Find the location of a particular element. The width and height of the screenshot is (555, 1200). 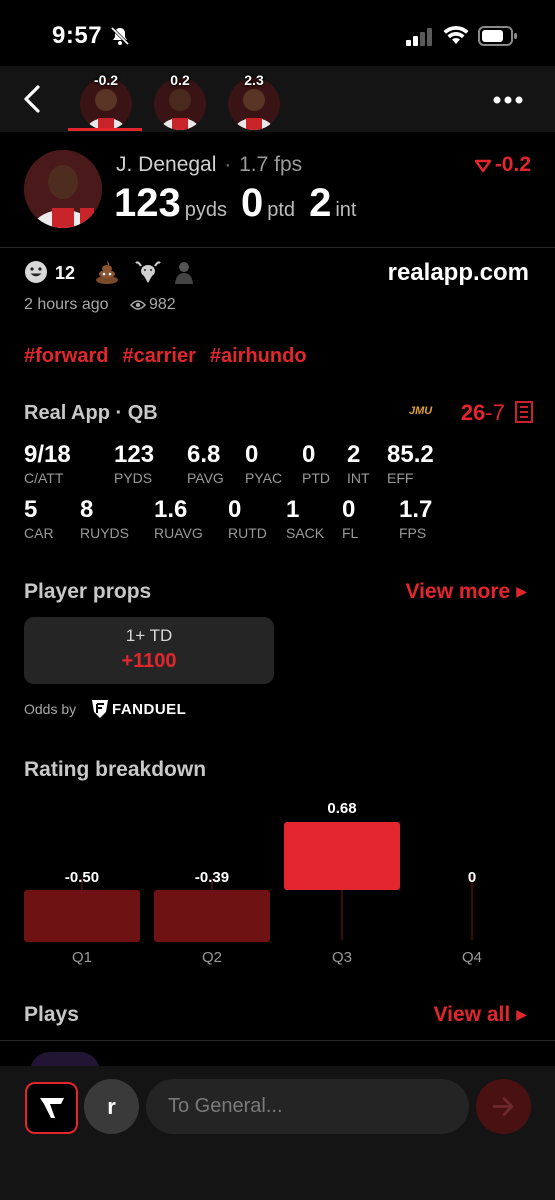

stat-cell: 0 FL is located at coordinates (350, 519).